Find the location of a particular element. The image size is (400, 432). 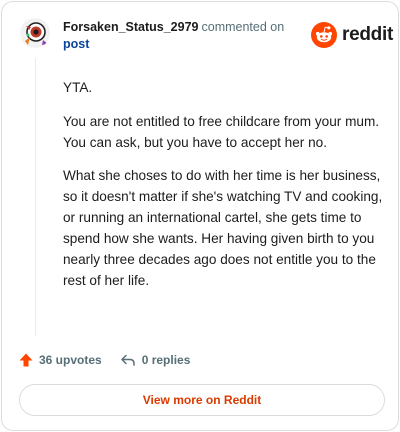

comment-paragraph: YTA. is located at coordinates (78, 87).